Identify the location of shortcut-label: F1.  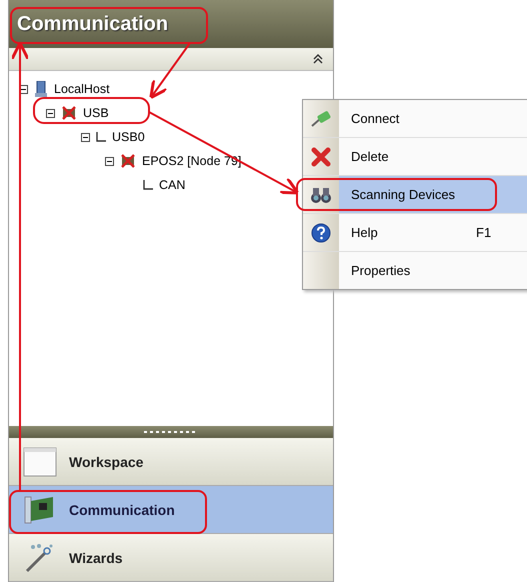
(484, 232).